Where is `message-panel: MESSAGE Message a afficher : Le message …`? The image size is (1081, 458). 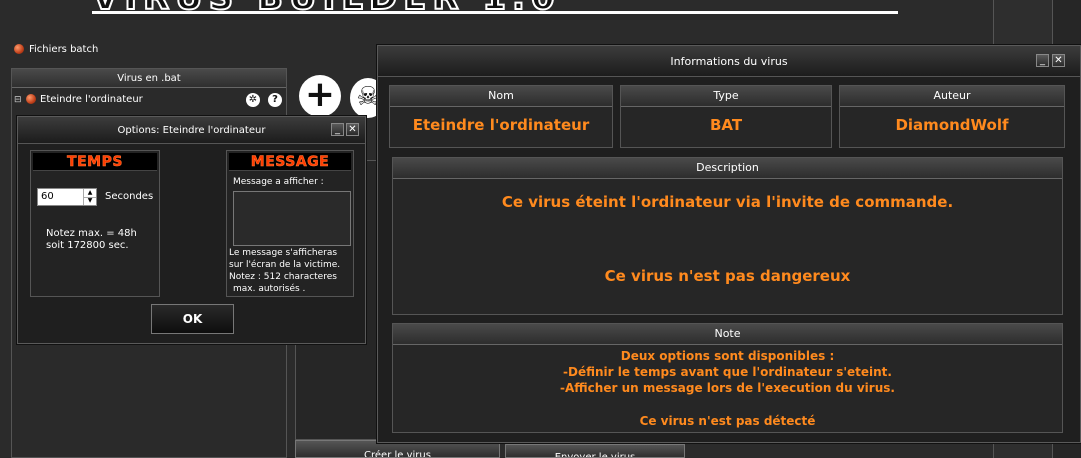
message-panel: MESSAGE Message a afficher : Le message … is located at coordinates (290, 223).